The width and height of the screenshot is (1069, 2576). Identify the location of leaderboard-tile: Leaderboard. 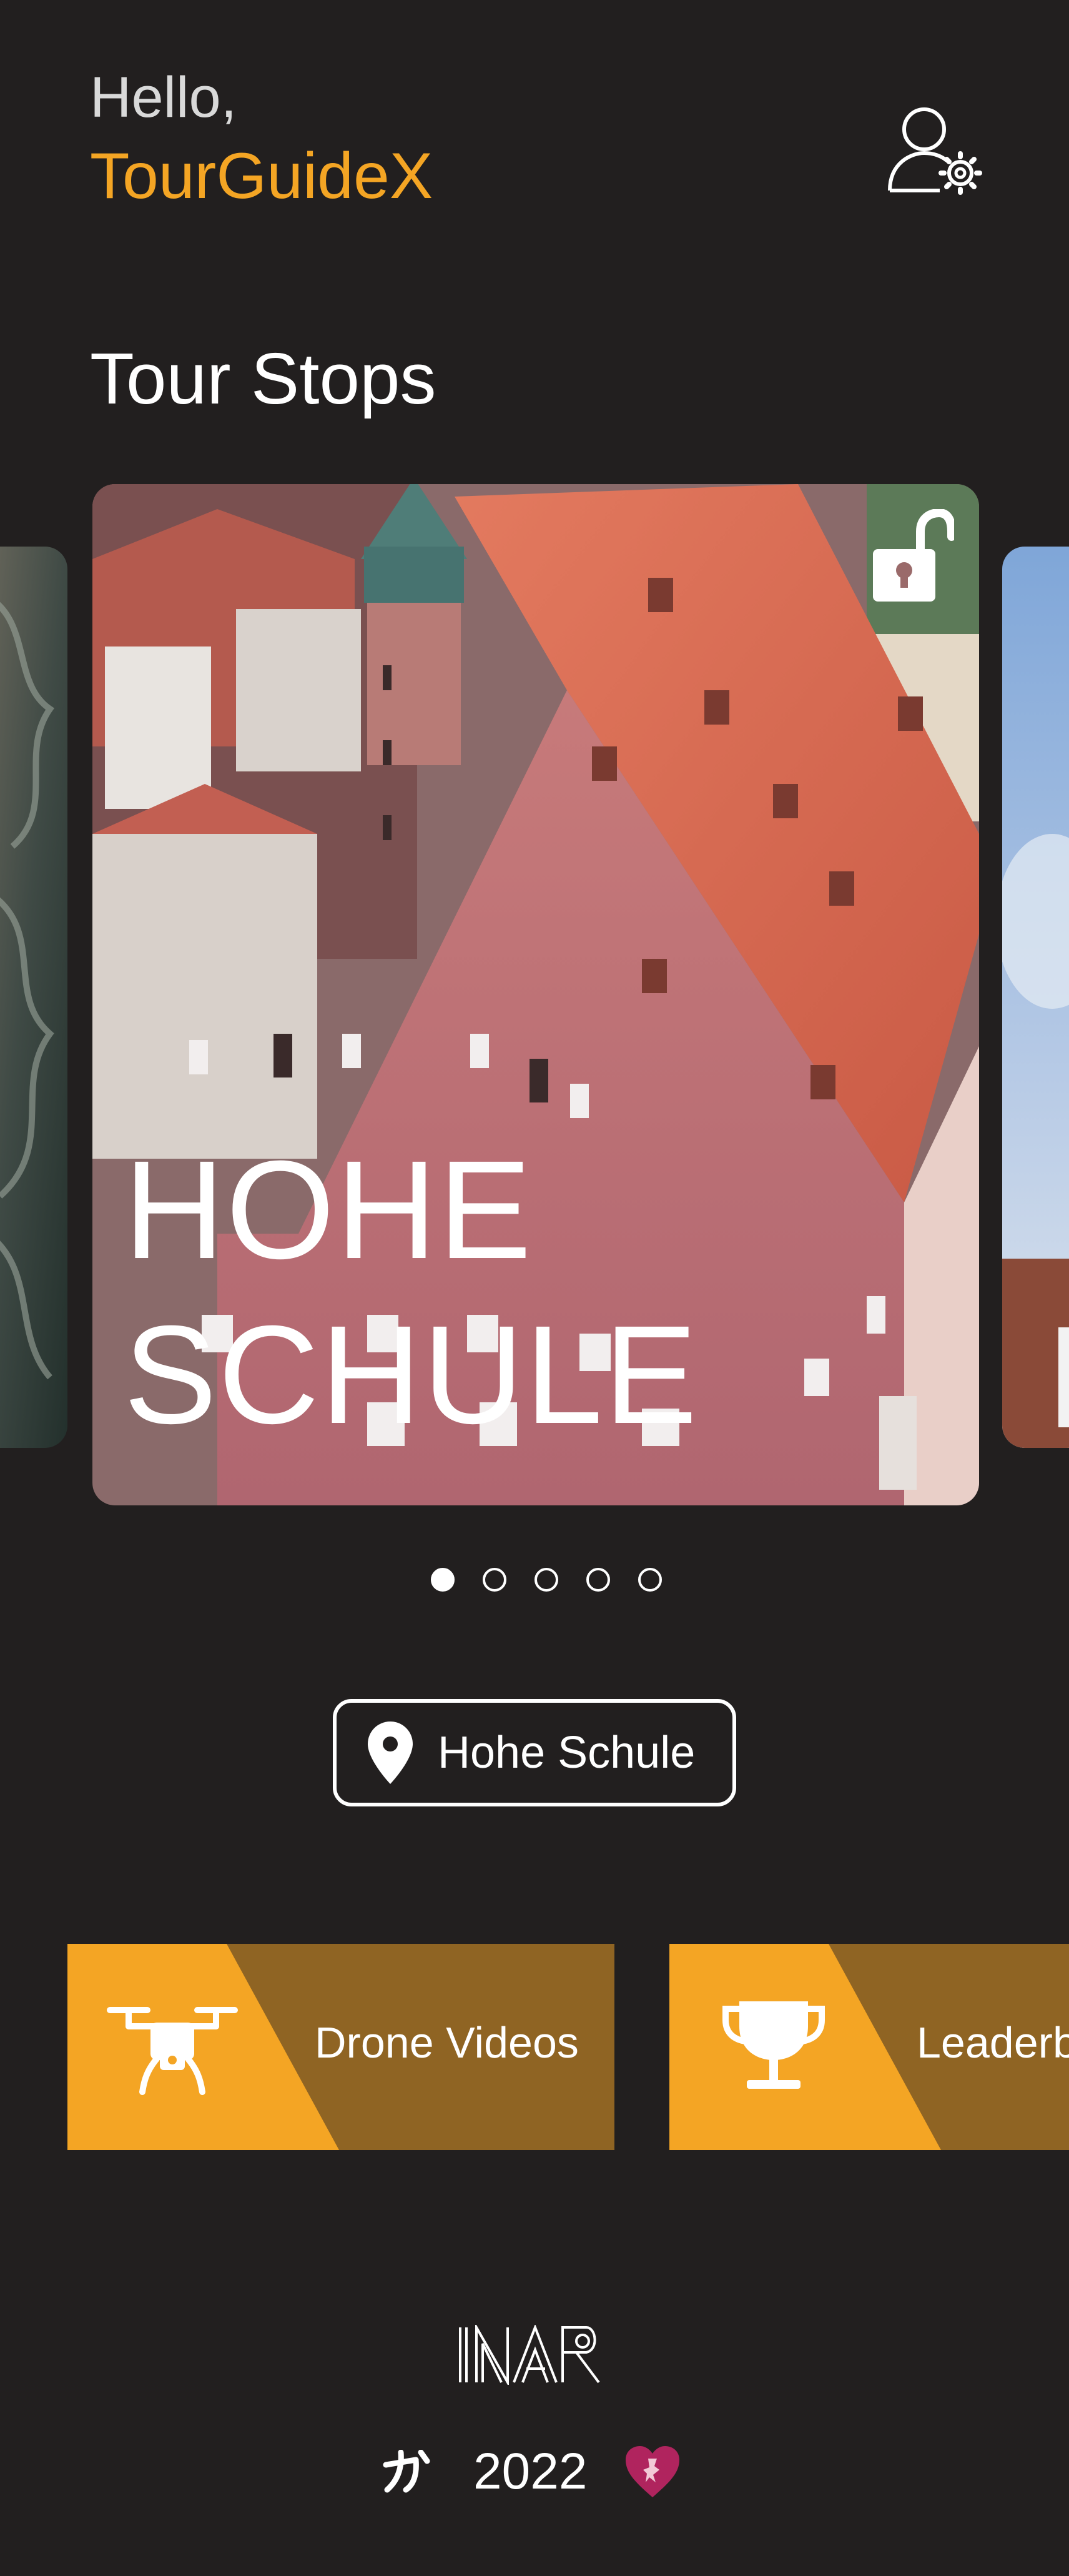
(869, 2047).